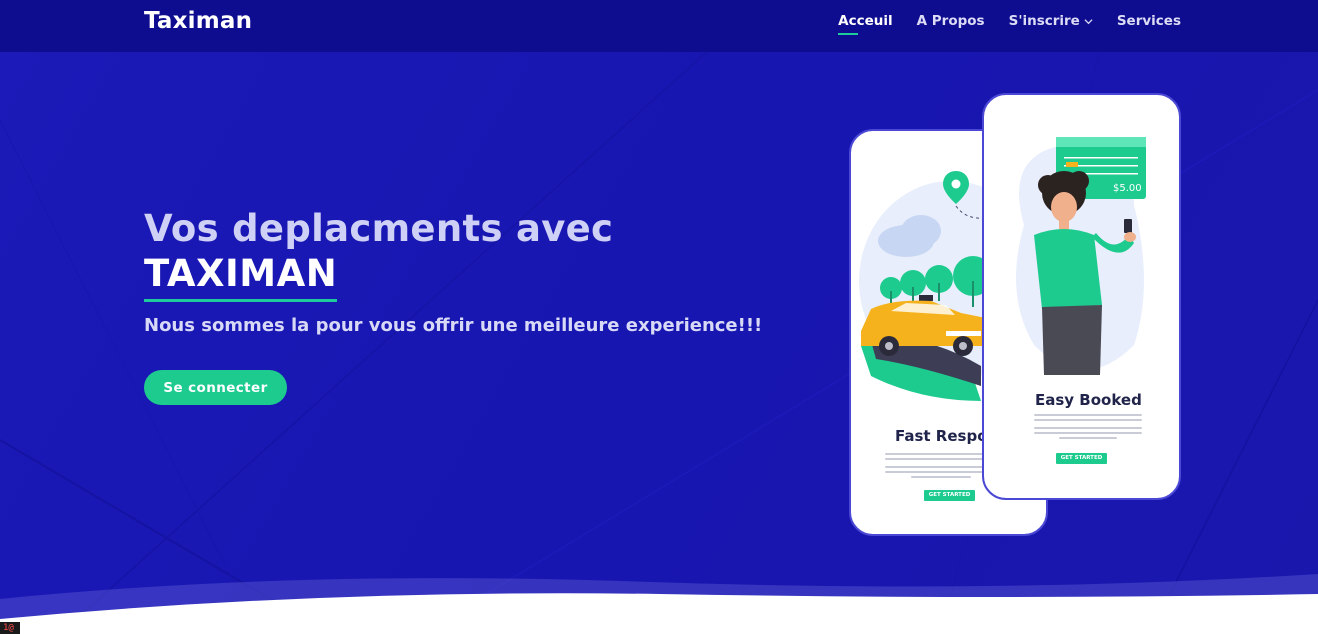 Image resolution: width=1318 pixels, height=634 pixels. What do you see at coordinates (1088, 400) in the screenshot?
I see `phone-title: Easy Booked` at bounding box center [1088, 400].